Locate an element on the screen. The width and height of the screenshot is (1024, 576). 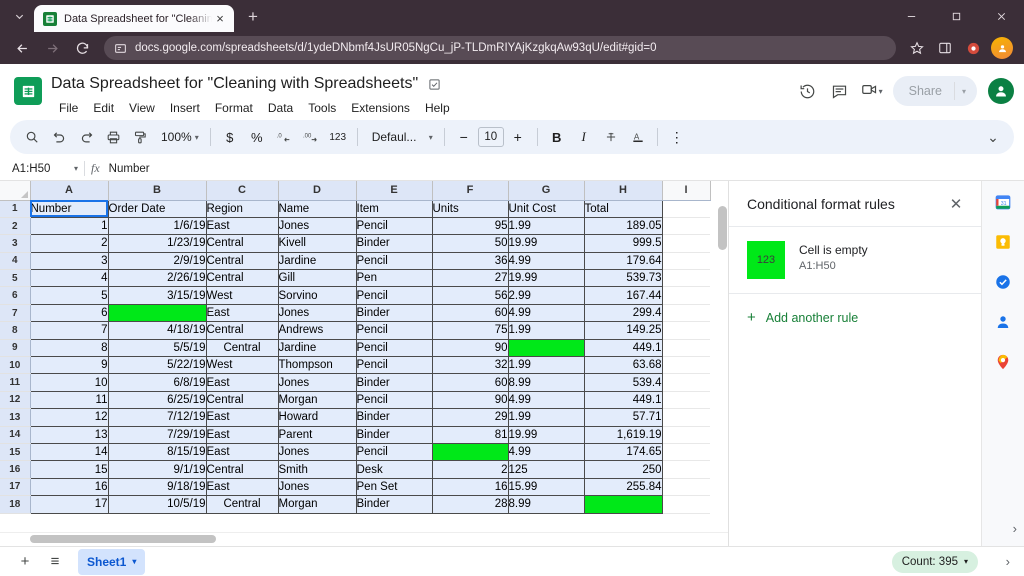
cell-C17: East is located at coordinates (242, 487).